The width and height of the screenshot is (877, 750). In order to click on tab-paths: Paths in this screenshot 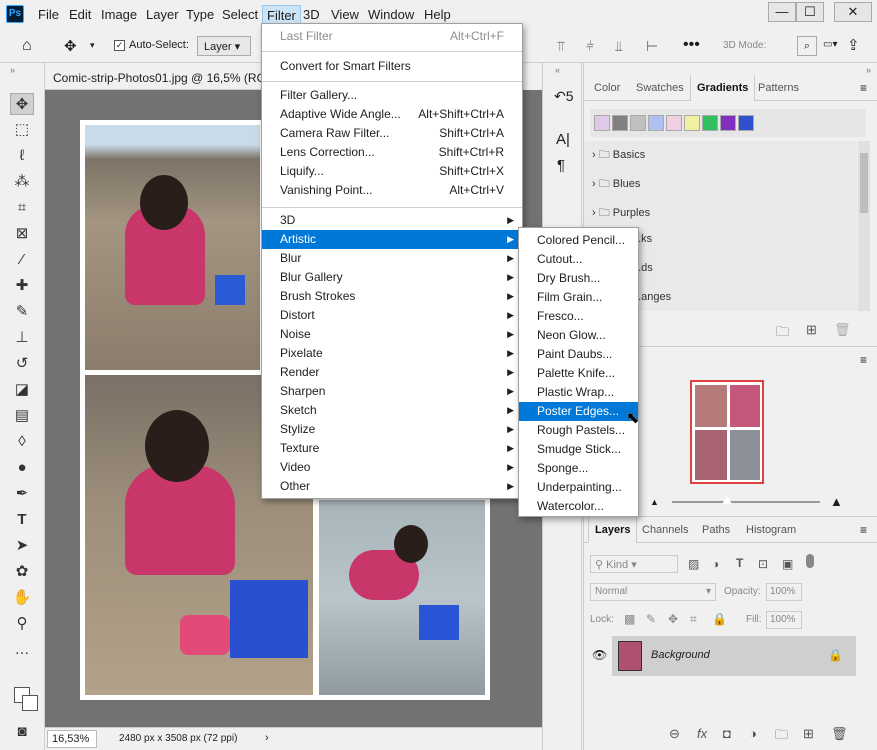, I will do `click(716, 530)`.